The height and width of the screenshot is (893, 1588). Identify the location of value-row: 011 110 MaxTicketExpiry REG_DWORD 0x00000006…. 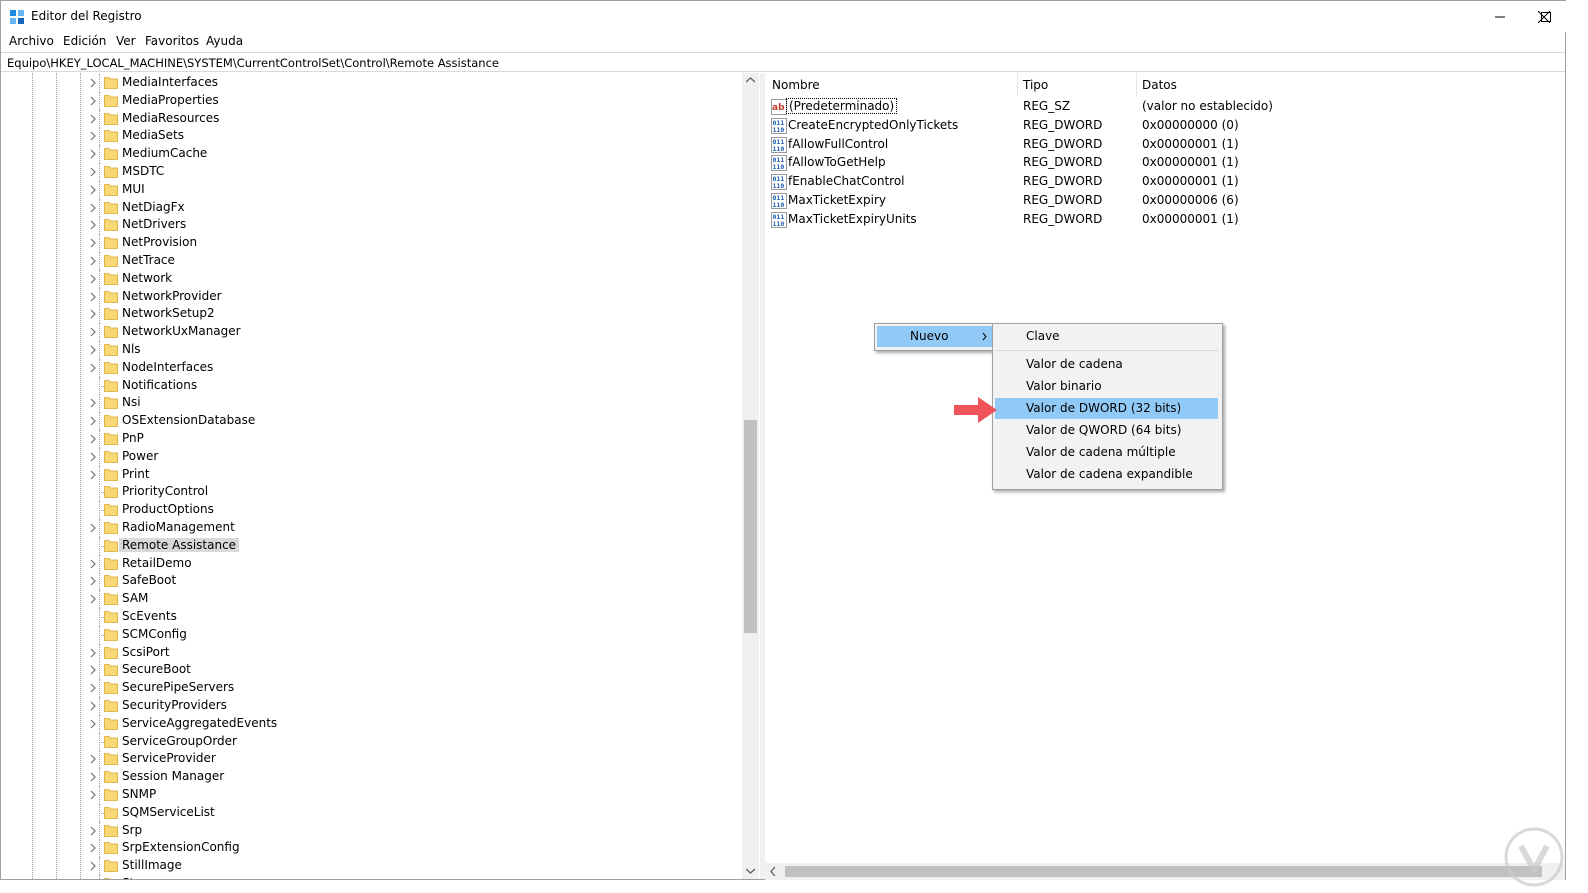
(1160, 201).